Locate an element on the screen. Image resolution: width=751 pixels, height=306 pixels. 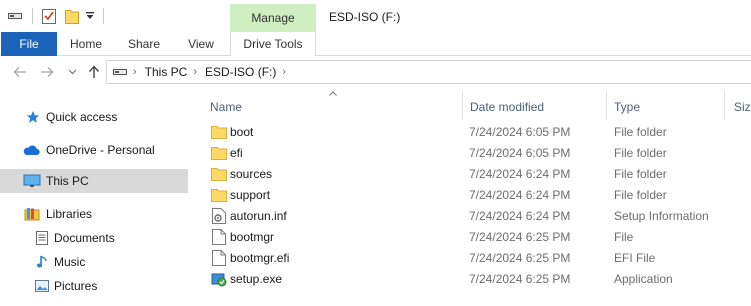
tab-view: View is located at coordinates (201, 44).